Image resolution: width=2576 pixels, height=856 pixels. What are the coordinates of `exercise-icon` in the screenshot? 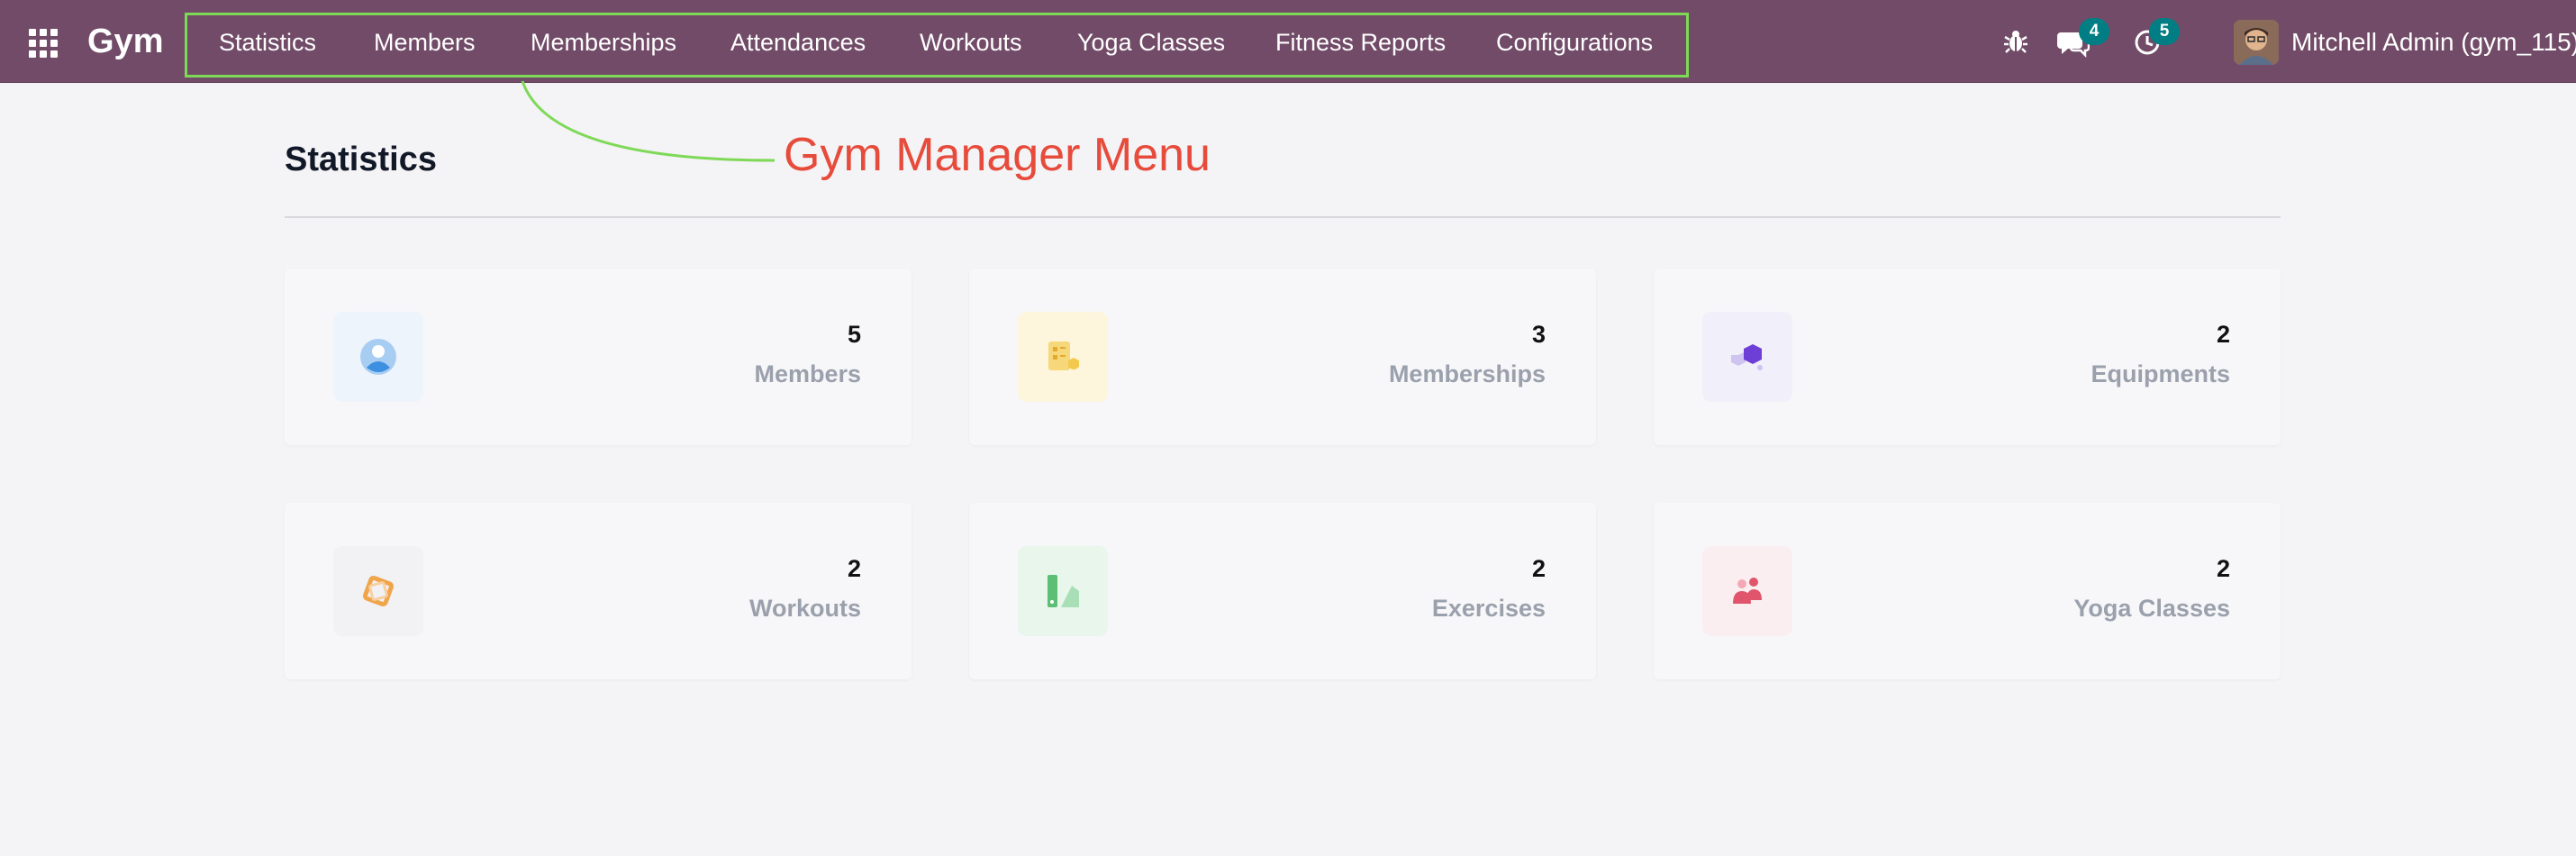 It's located at (1063, 591).